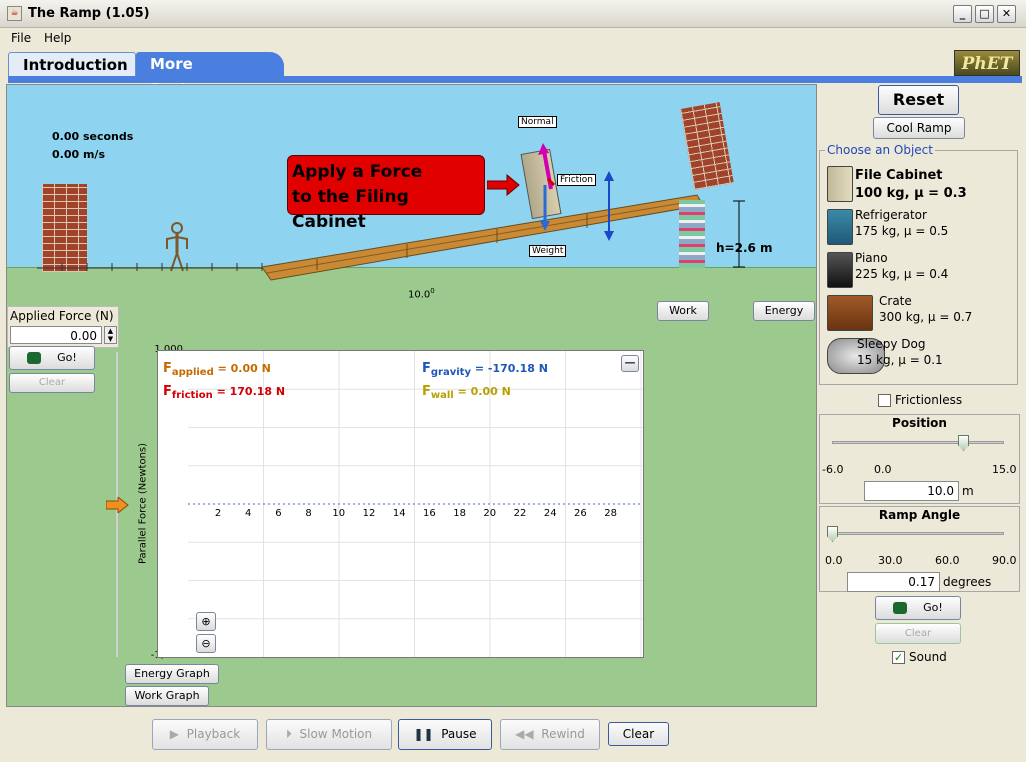  I want to click on position-tick-zero: 0.0, so click(883, 469).